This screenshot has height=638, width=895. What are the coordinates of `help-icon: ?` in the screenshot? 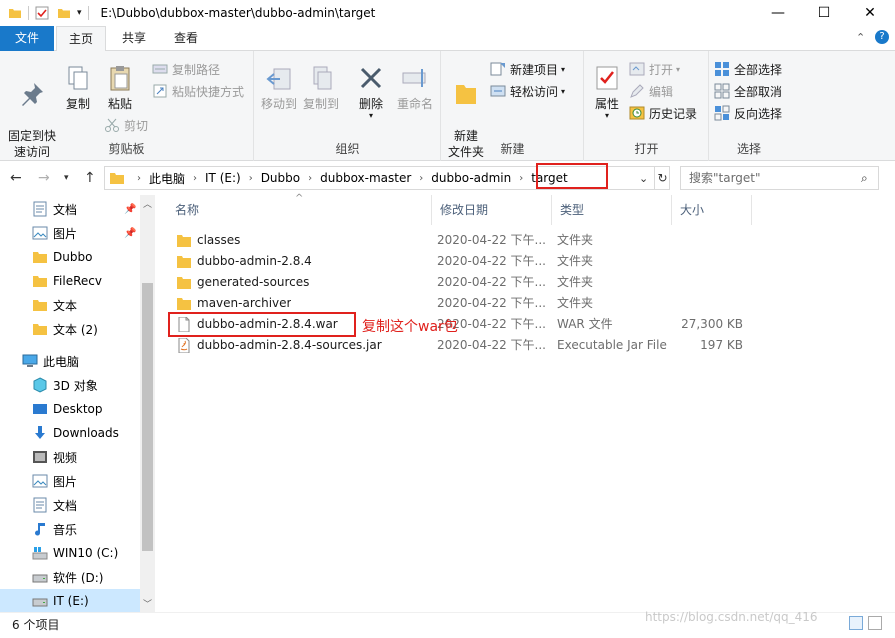 It's located at (882, 37).